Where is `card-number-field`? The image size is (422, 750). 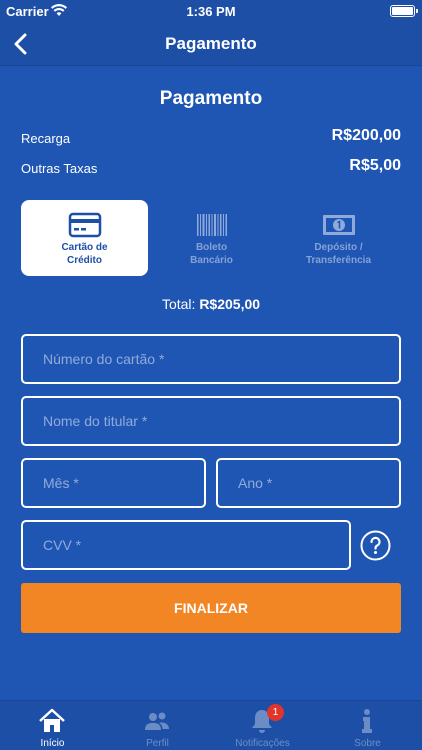 card-number-field is located at coordinates (211, 359).